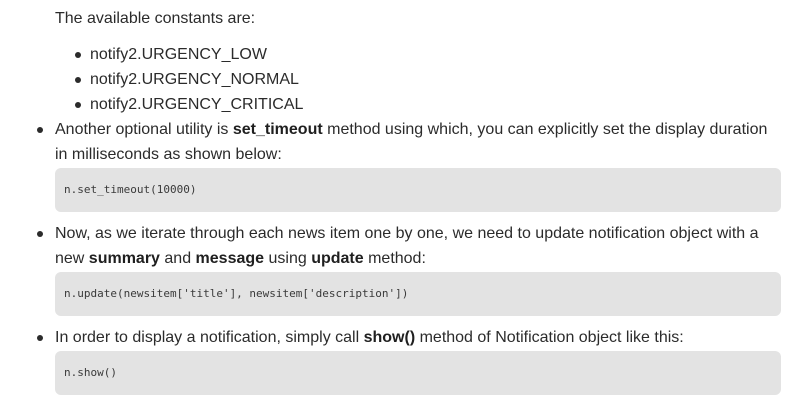  Describe the element at coordinates (90, 372) in the screenshot. I see `code-text: n.show()` at that location.